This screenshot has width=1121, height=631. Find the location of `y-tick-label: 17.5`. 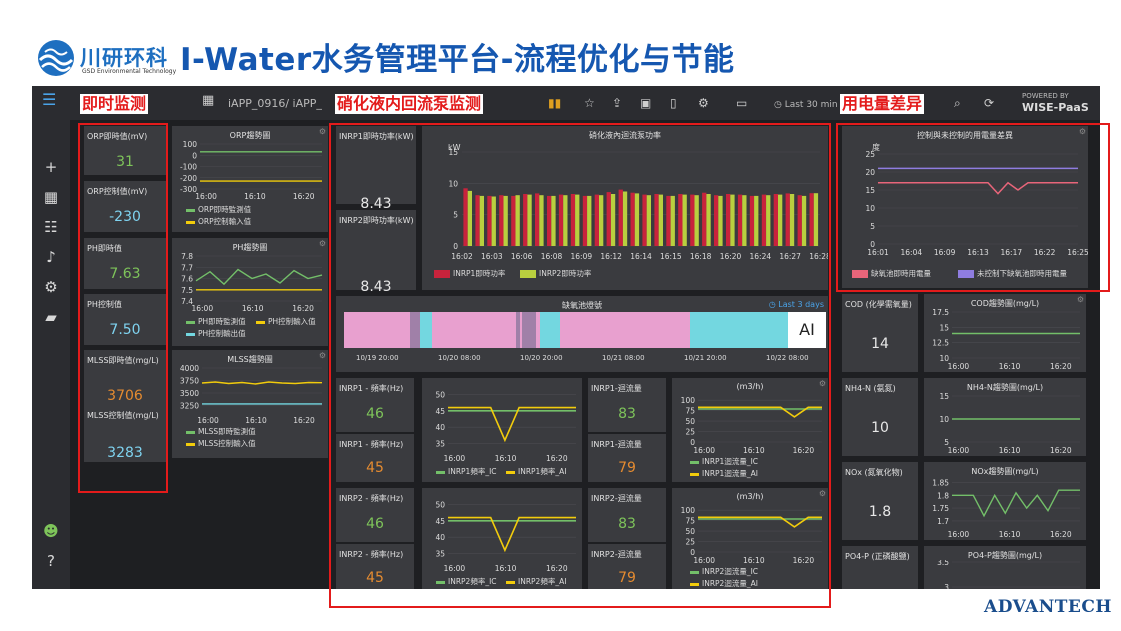

y-tick-label: 17.5 is located at coordinates (940, 312).